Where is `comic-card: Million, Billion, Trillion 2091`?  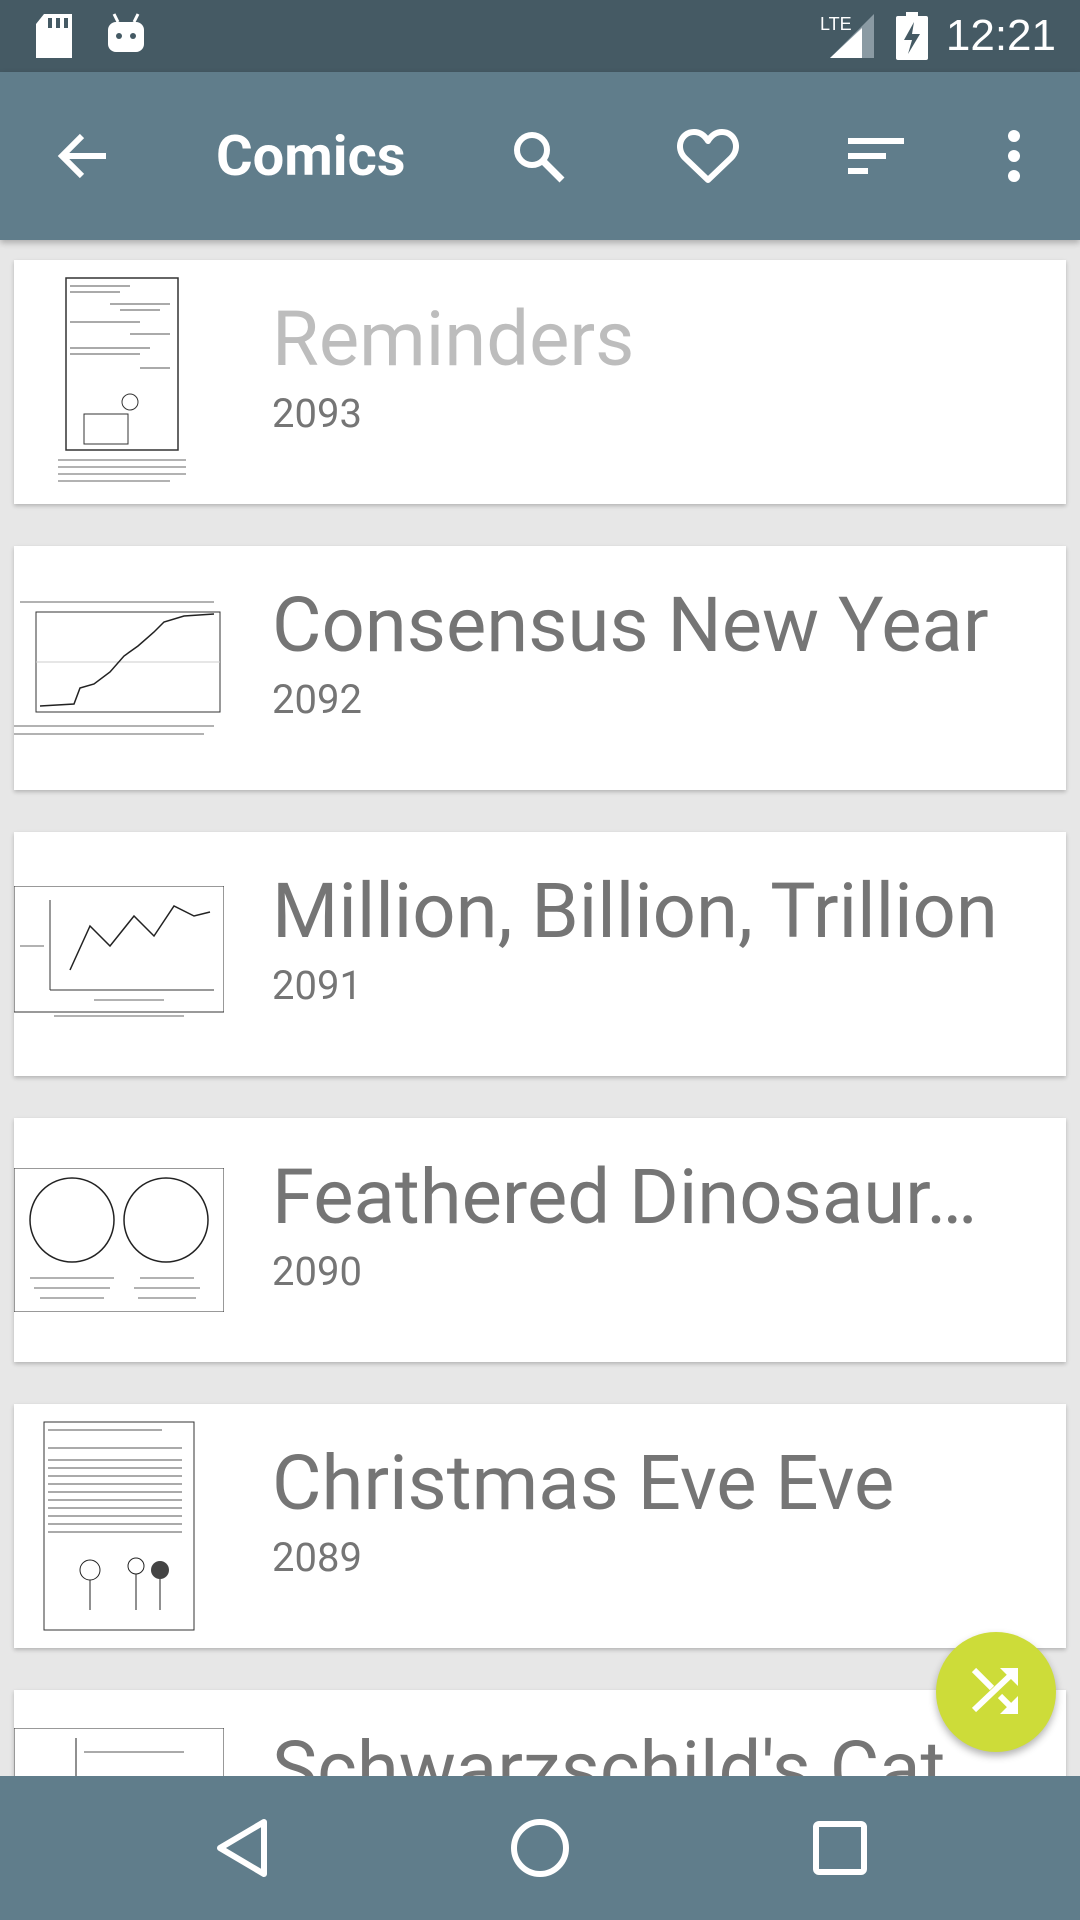 comic-card: Million, Billion, Trillion 2091 is located at coordinates (540, 954).